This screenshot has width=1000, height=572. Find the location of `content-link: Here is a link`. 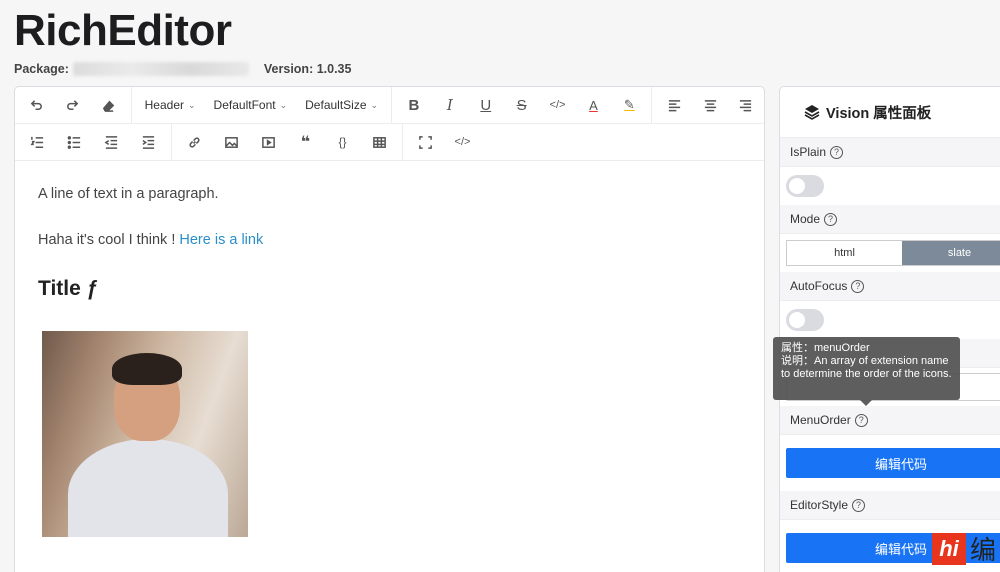

content-link: Here is a link is located at coordinates (221, 240).